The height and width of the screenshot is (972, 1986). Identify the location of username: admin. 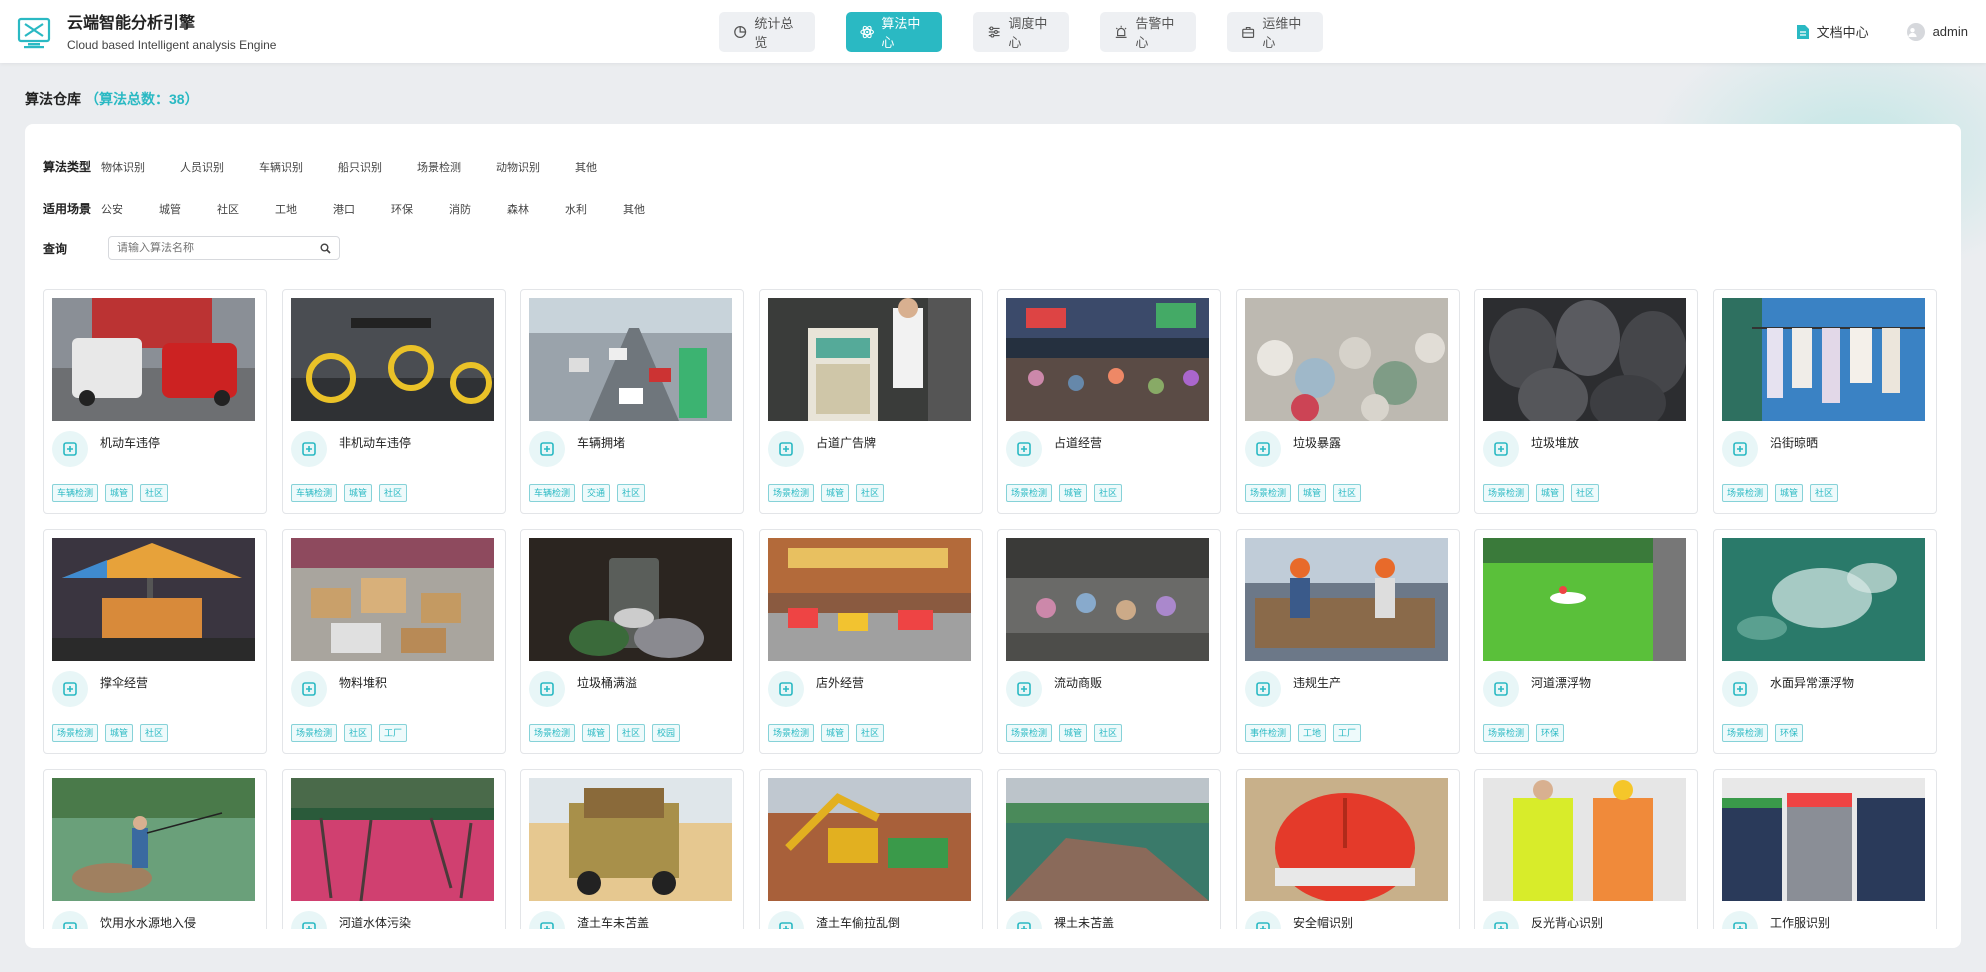
(1950, 31).